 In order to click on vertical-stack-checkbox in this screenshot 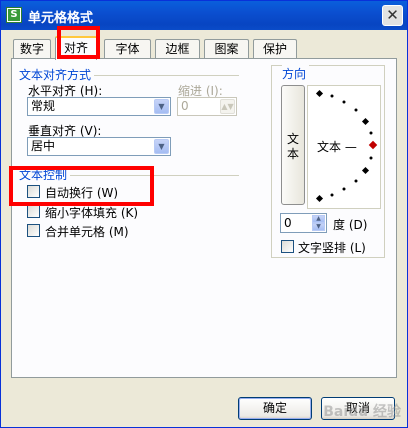, I will do `click(287, 246)`.